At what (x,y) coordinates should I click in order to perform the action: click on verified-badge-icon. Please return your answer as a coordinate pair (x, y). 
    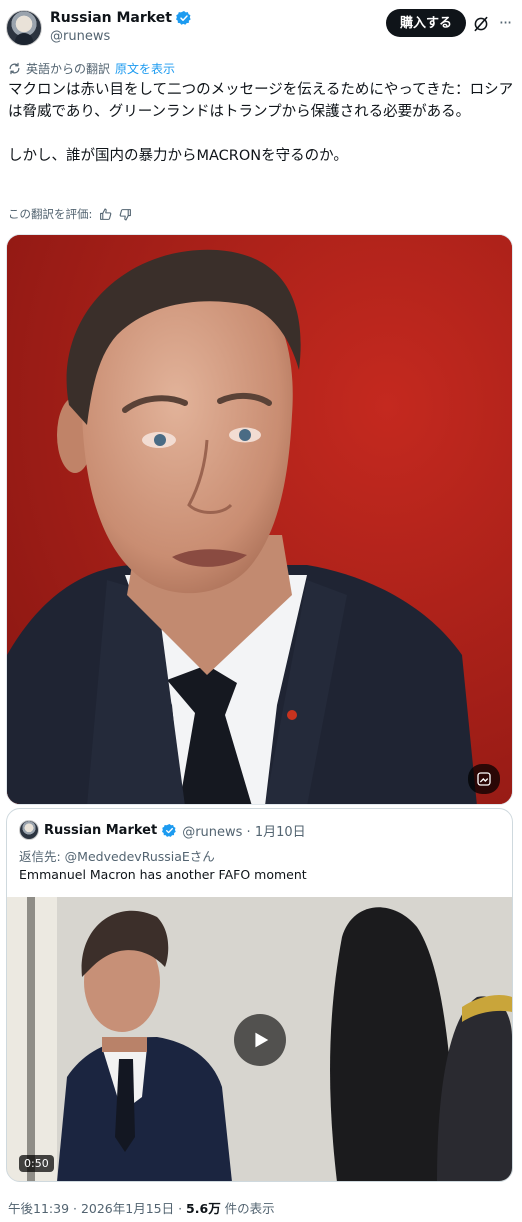
    Looking at the image, I should click on (183, 18).